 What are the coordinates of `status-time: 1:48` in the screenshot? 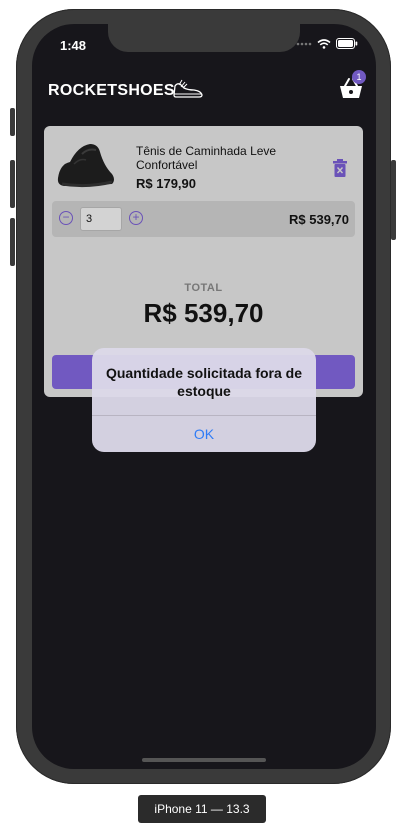 It's located at (73, 45).